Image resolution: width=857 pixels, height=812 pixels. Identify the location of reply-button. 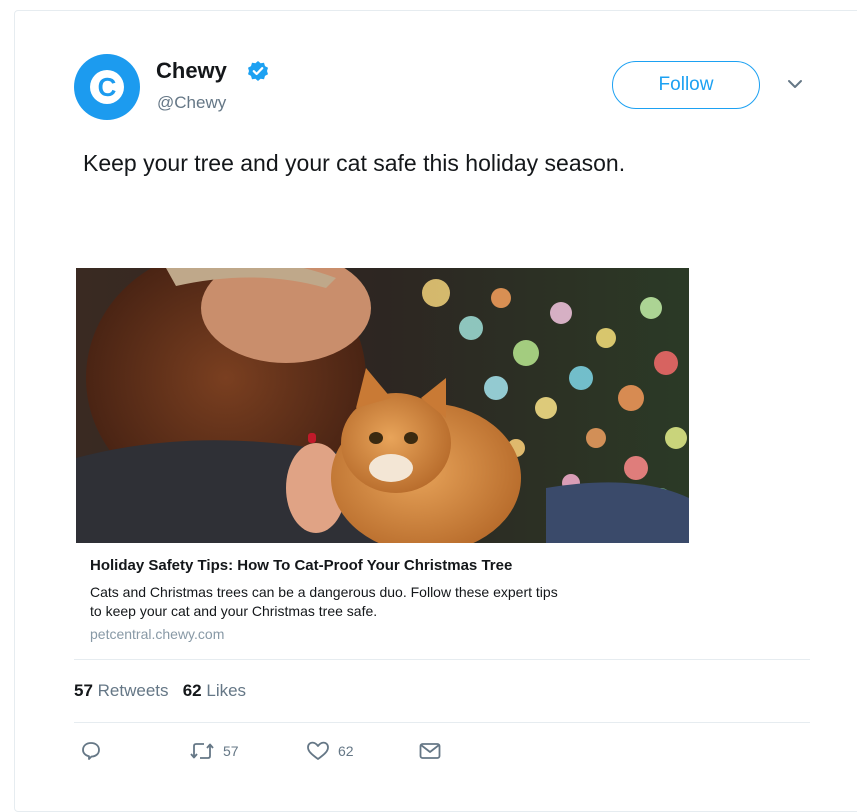
(91, 751).